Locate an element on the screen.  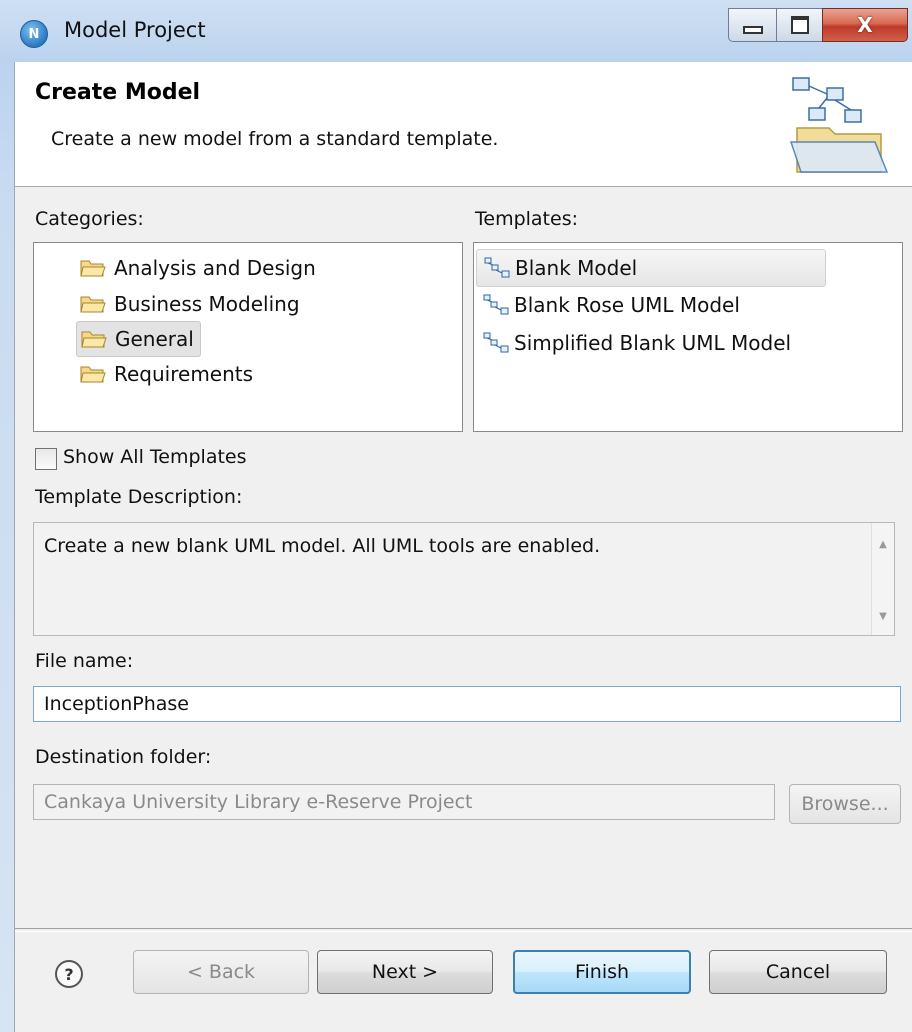
file-name-input: InceptionPhase is located at coordinates (467, 704).